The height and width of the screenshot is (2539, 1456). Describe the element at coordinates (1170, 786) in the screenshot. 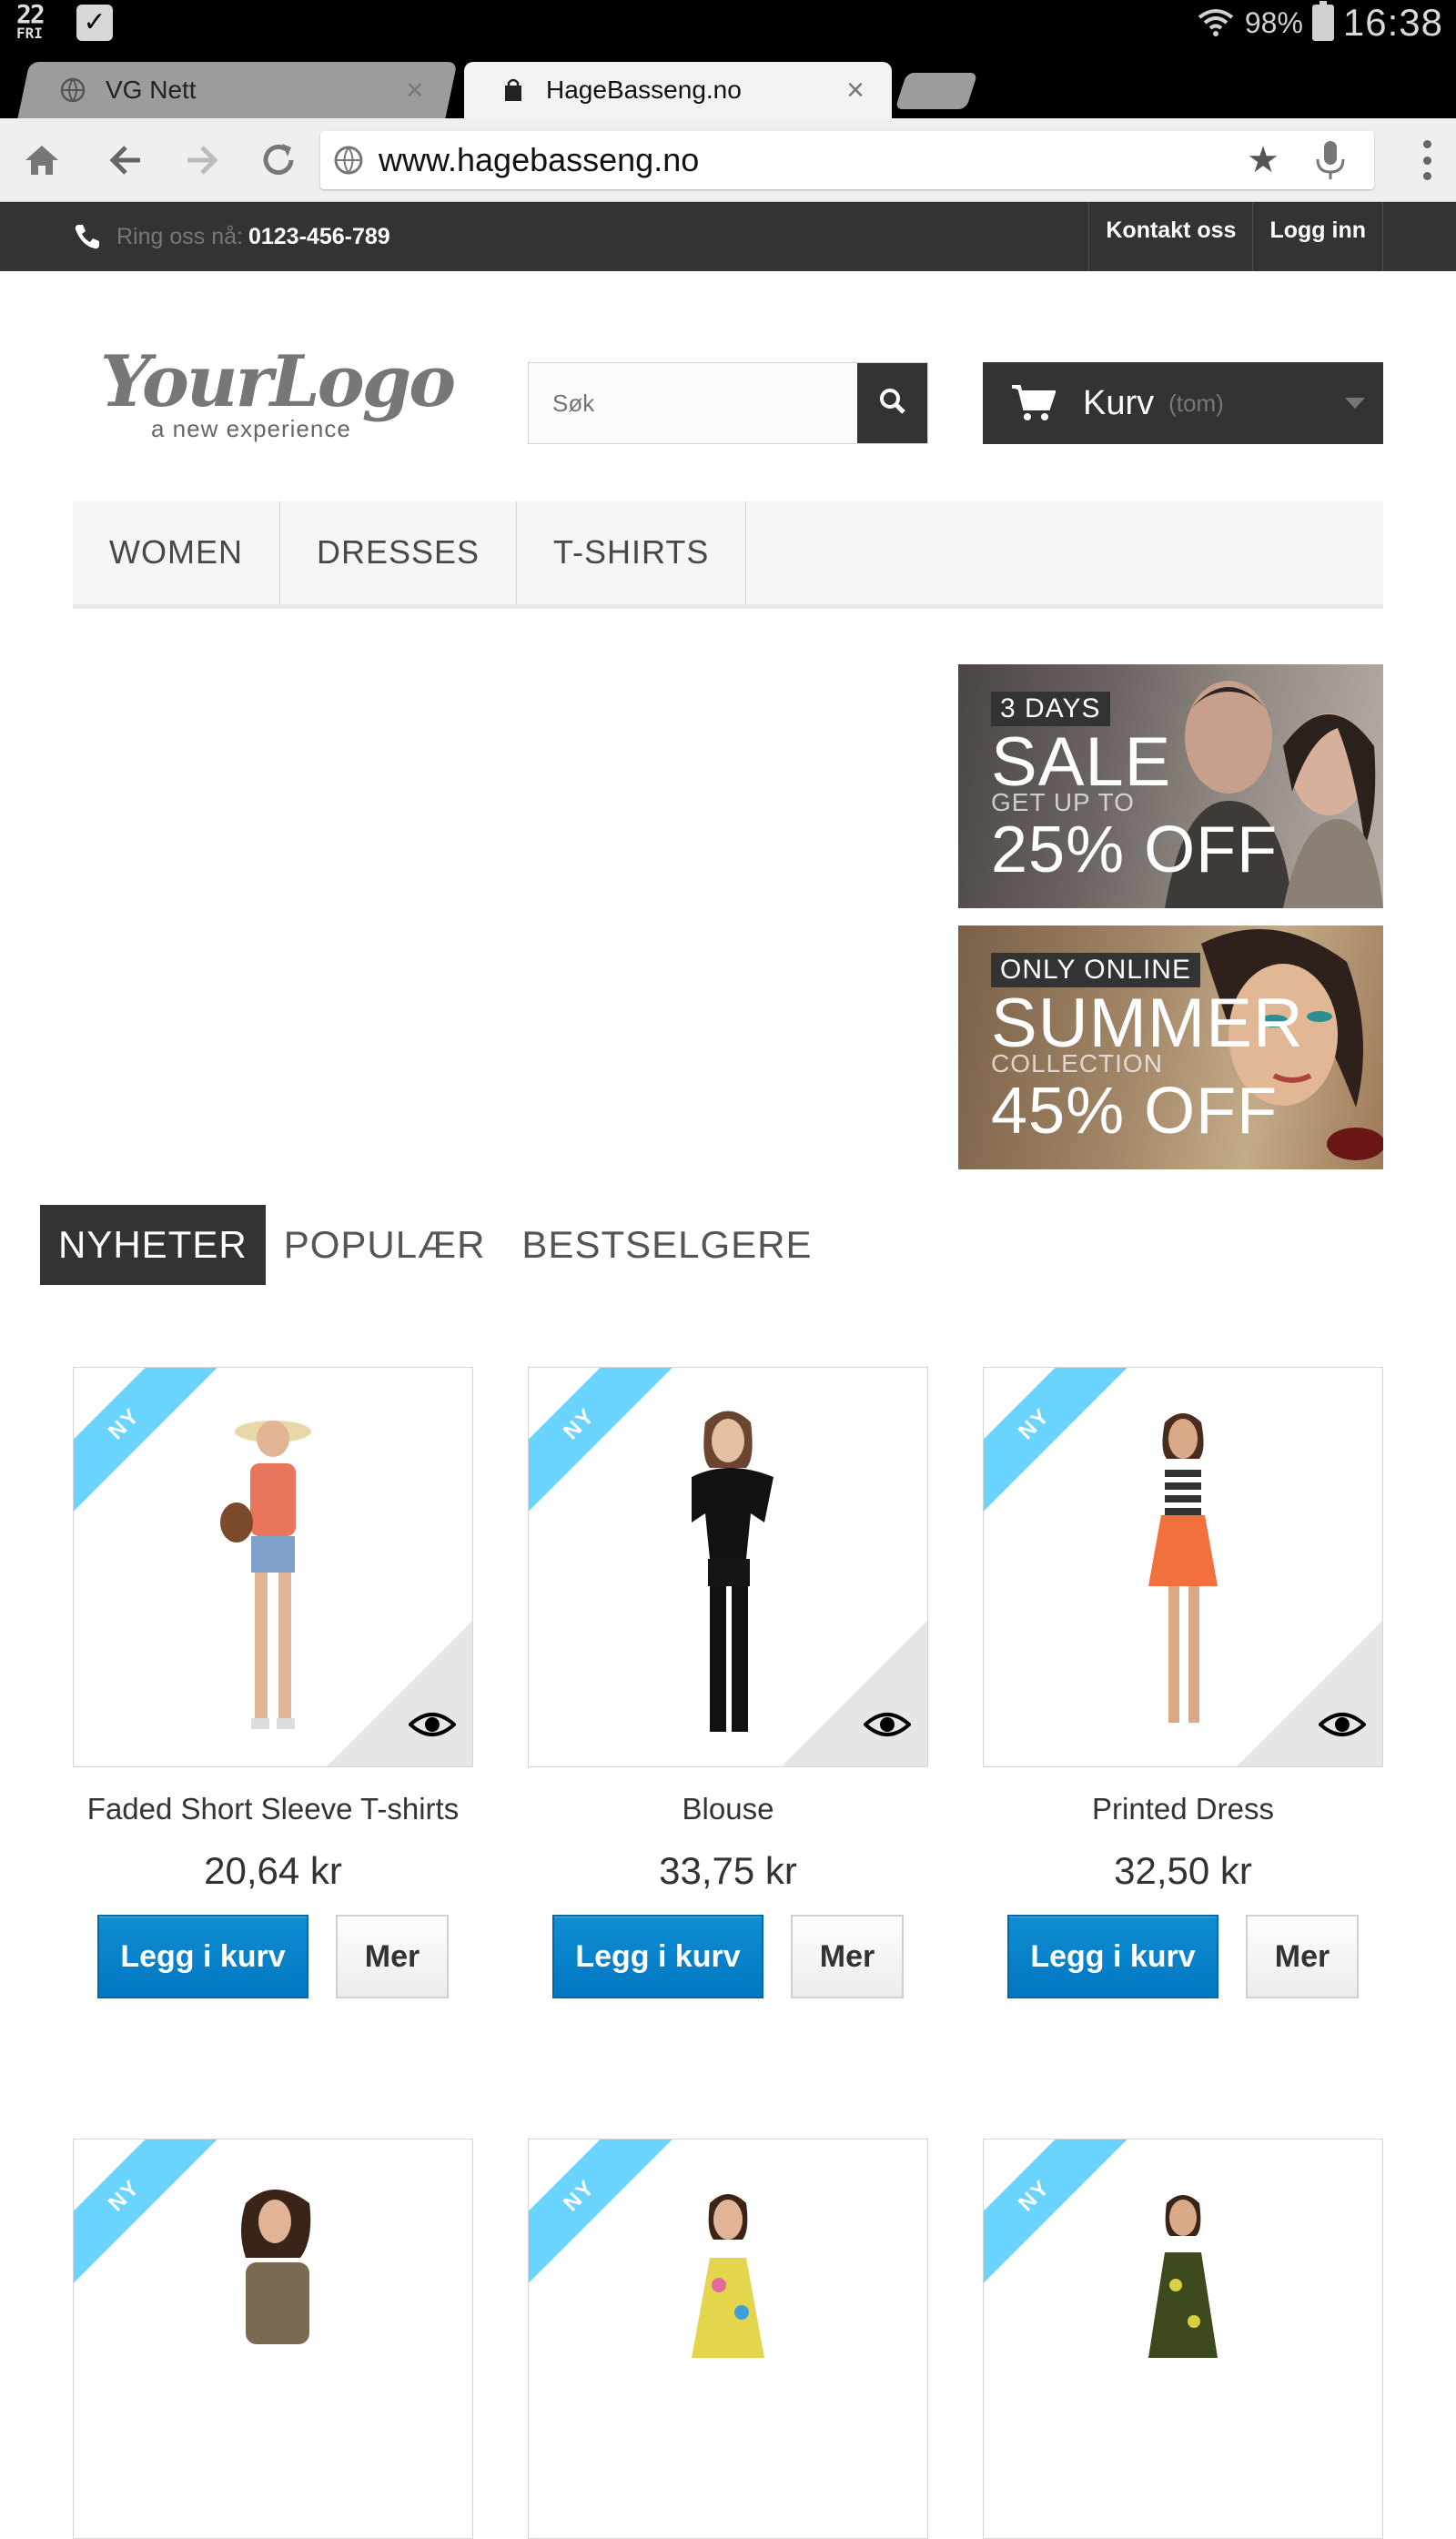

I see `sale-banner: 3 DAYS SALE GET UP TO 25% OFF` at that location.